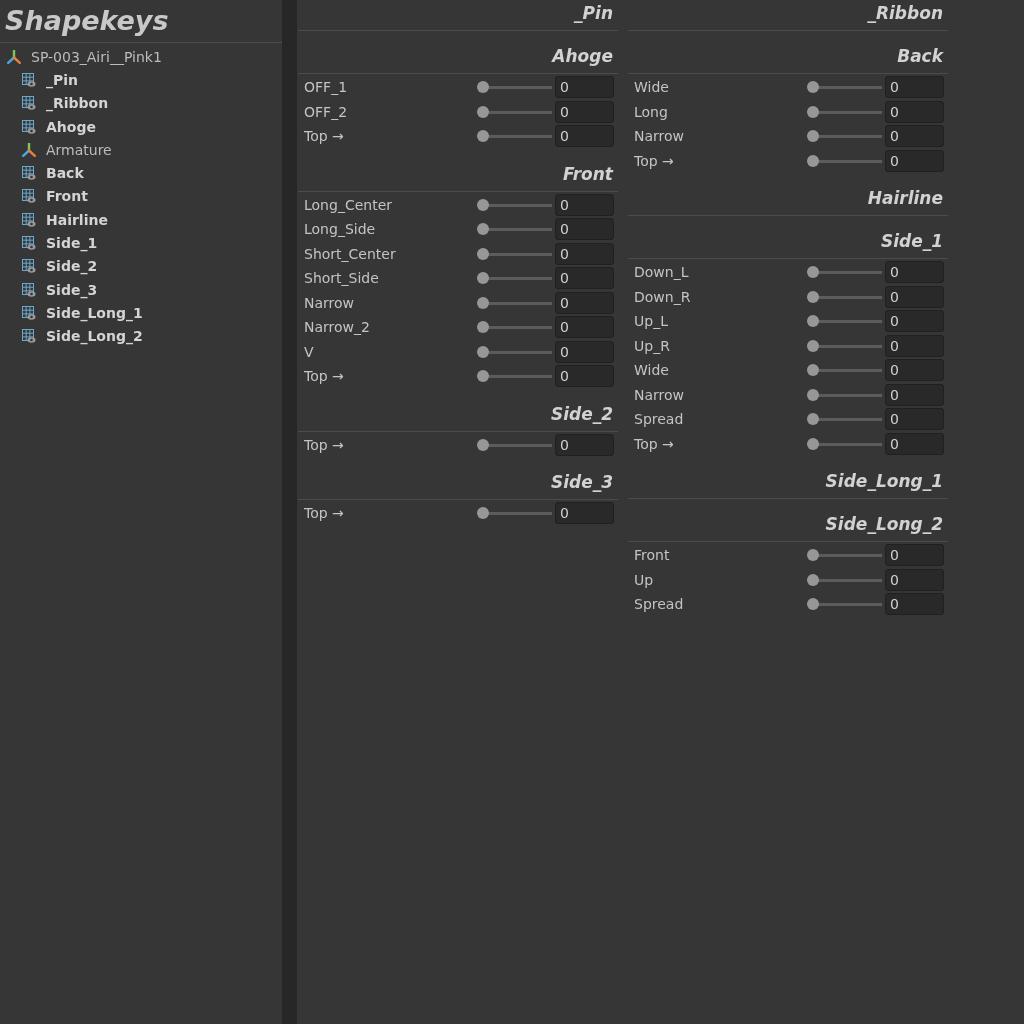 This screenshot has width=1024, height=1024. I want to click on tree-item: Armature, so click(67, 150).